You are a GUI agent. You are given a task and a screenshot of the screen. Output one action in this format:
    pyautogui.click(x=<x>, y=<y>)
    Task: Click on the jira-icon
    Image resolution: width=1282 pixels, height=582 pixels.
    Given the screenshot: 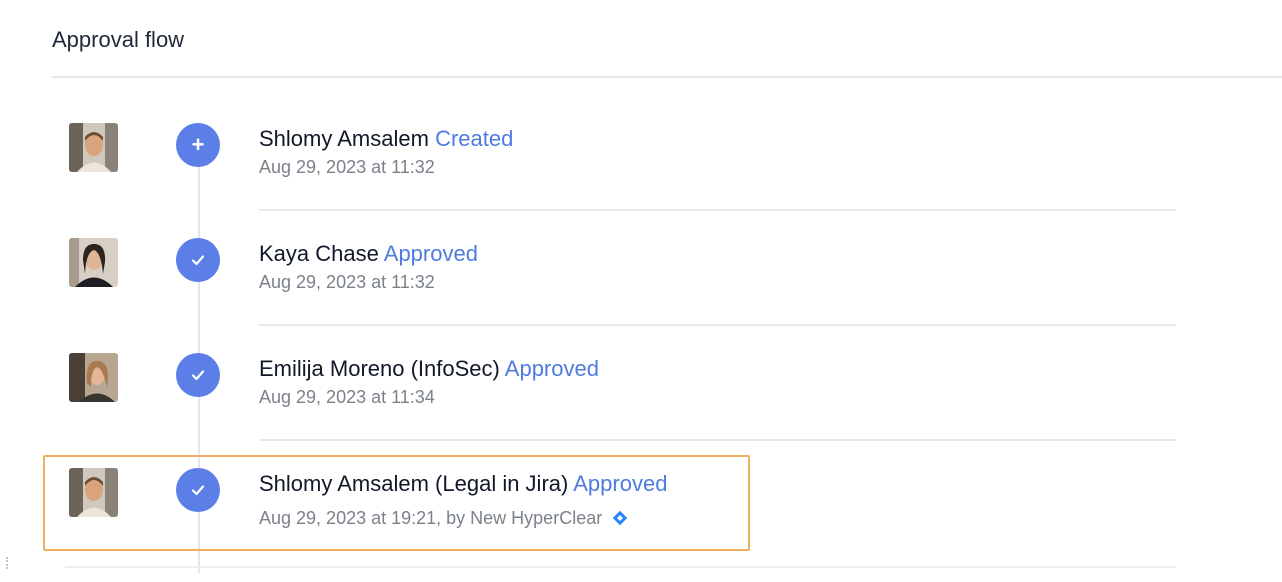 What is the action you would take?
    pyautogui.click(x=620, y=518)
    